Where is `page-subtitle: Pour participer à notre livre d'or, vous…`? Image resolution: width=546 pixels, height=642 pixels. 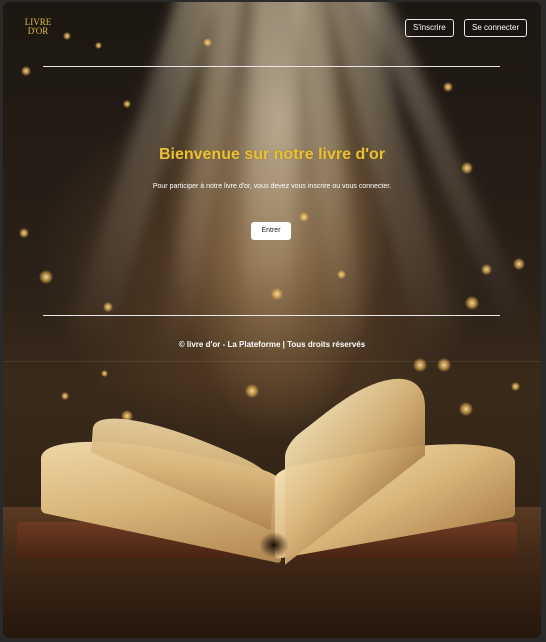
page-subtitle: Pour participer à notre livre d'or, vous… is located at coordinates (272, 186).